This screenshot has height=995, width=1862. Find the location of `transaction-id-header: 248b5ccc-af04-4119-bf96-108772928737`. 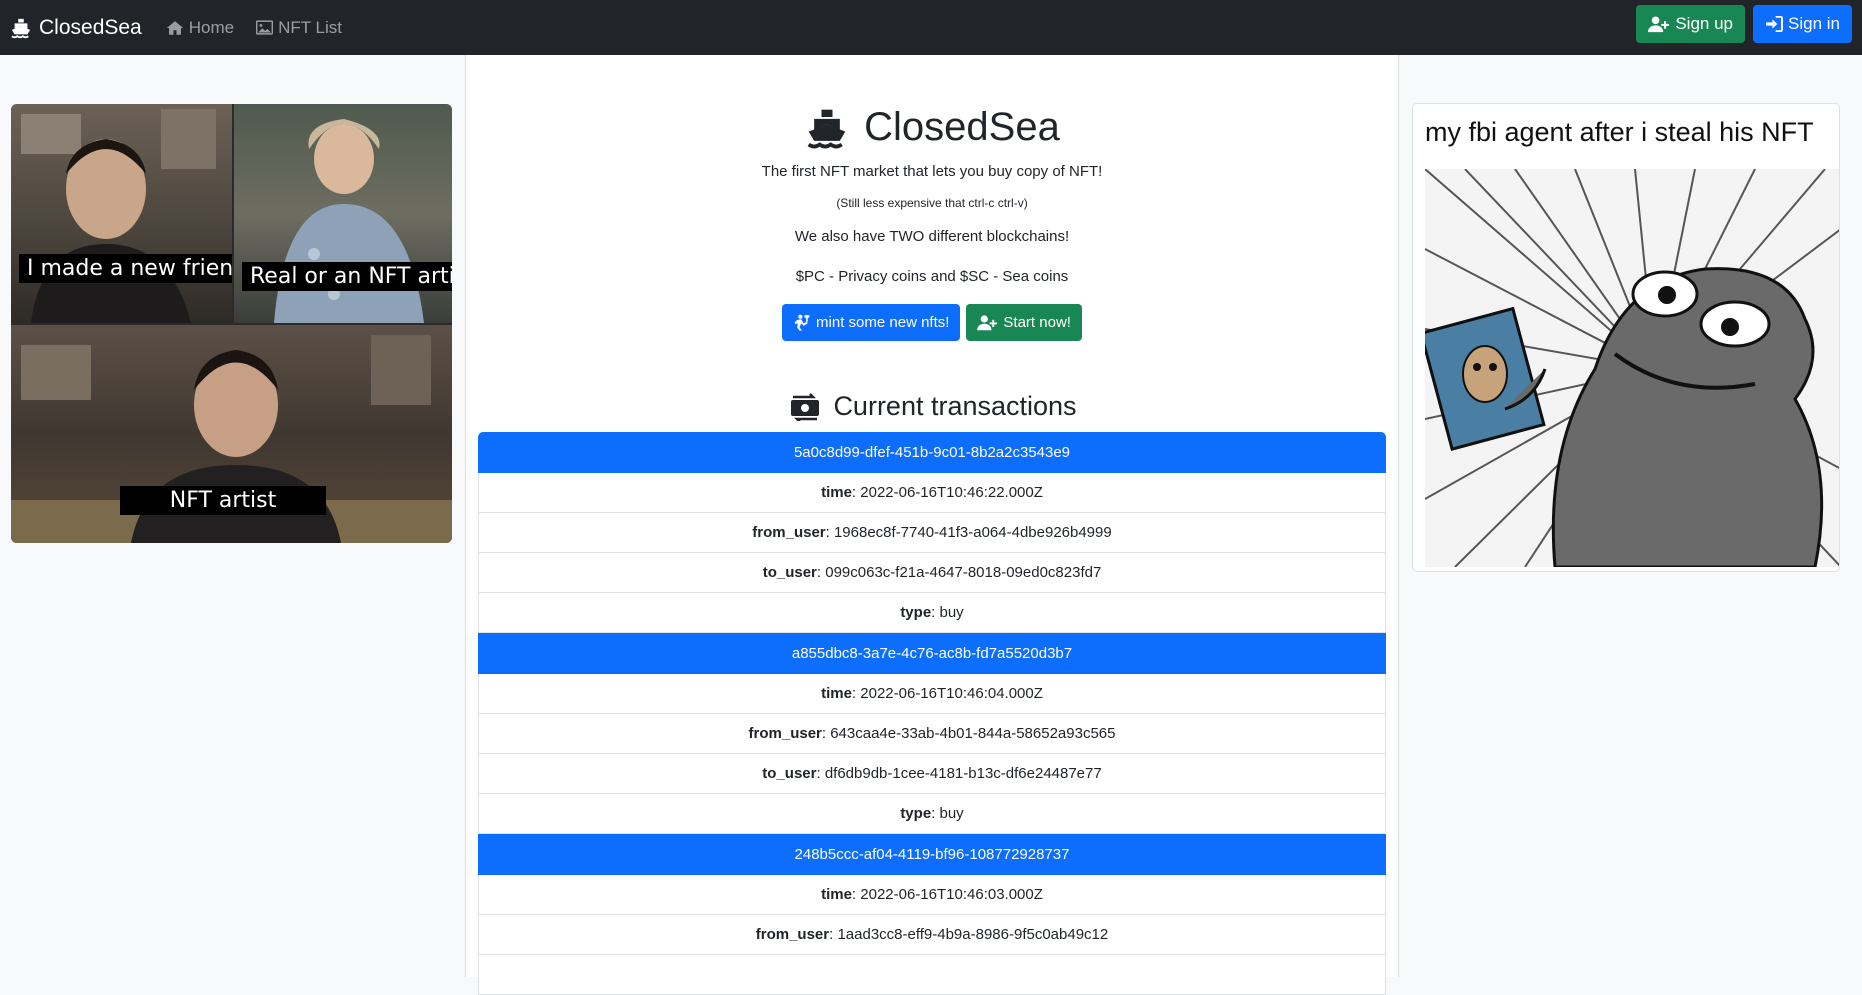

transaction-id-header: 248b5ccc-af04-4119-bf96-108772928737 is located at coordinates (932, 854).